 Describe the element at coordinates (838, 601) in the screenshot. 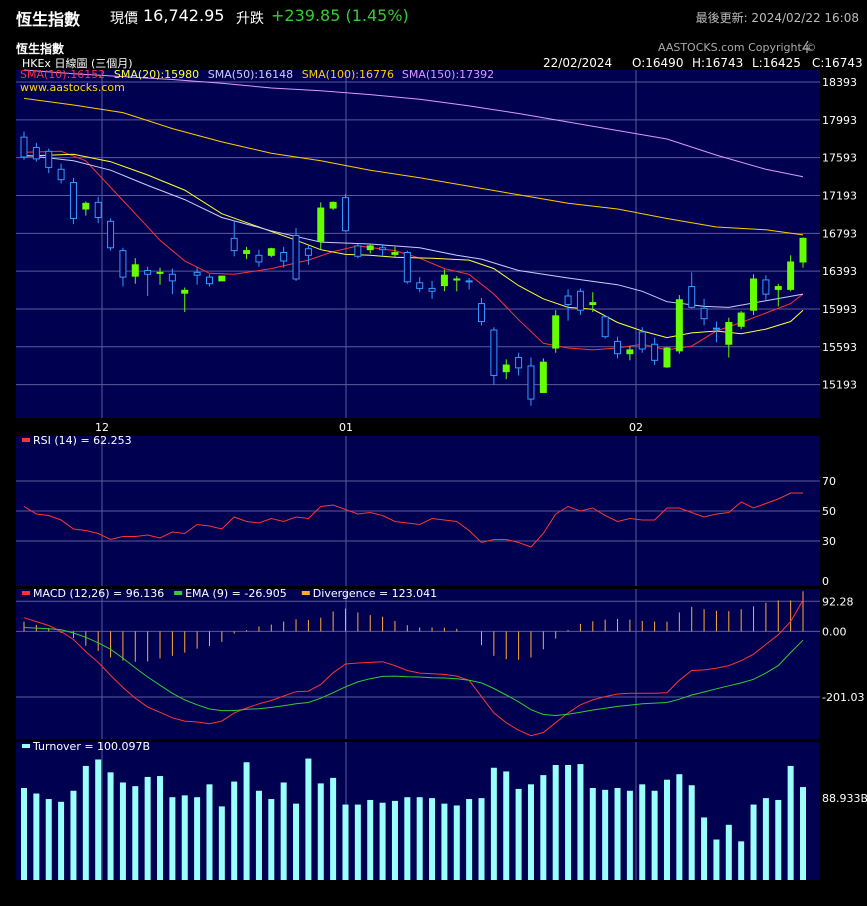

I see `macd-tick-label: 92.28` at that location.